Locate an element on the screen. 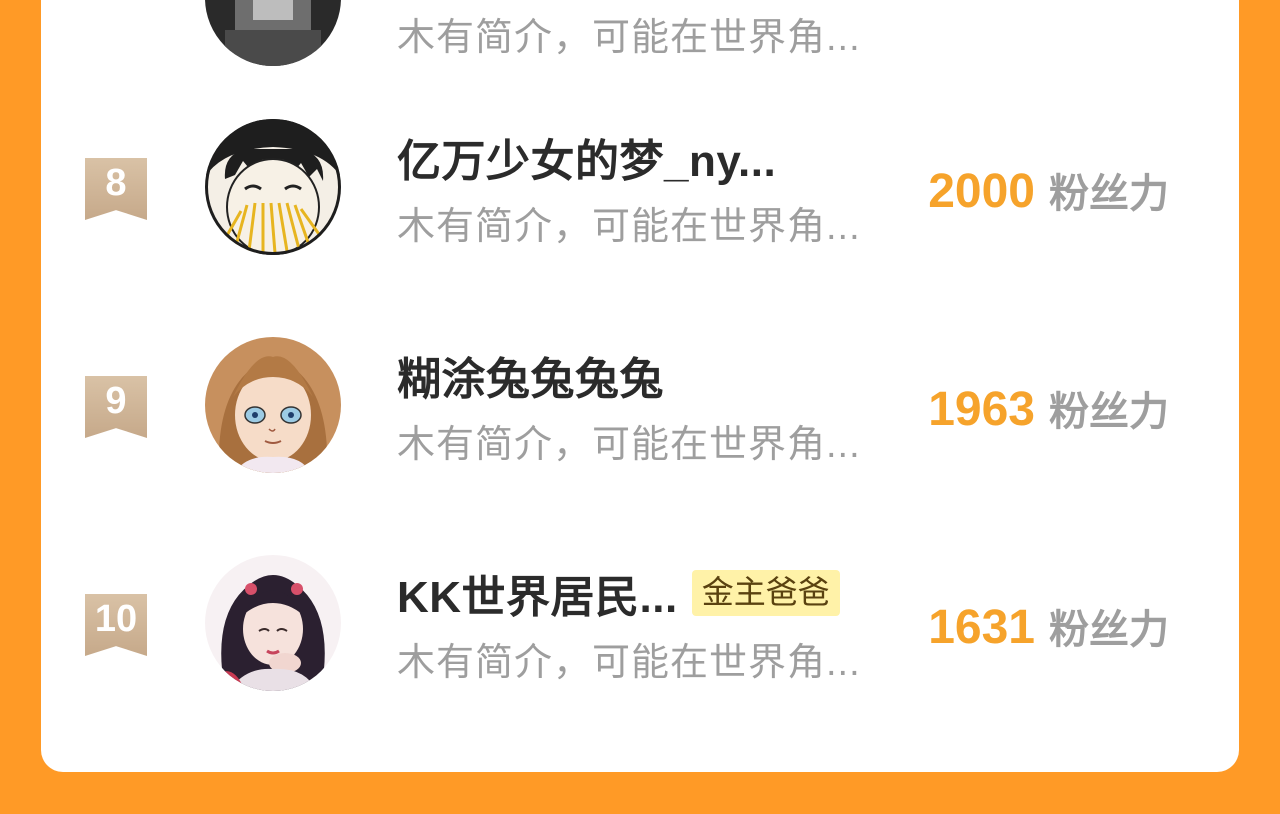 This screenshot has width=1280, height=814. fan-power: 1963 粉丝力 is located at coordinates (1048, 408).